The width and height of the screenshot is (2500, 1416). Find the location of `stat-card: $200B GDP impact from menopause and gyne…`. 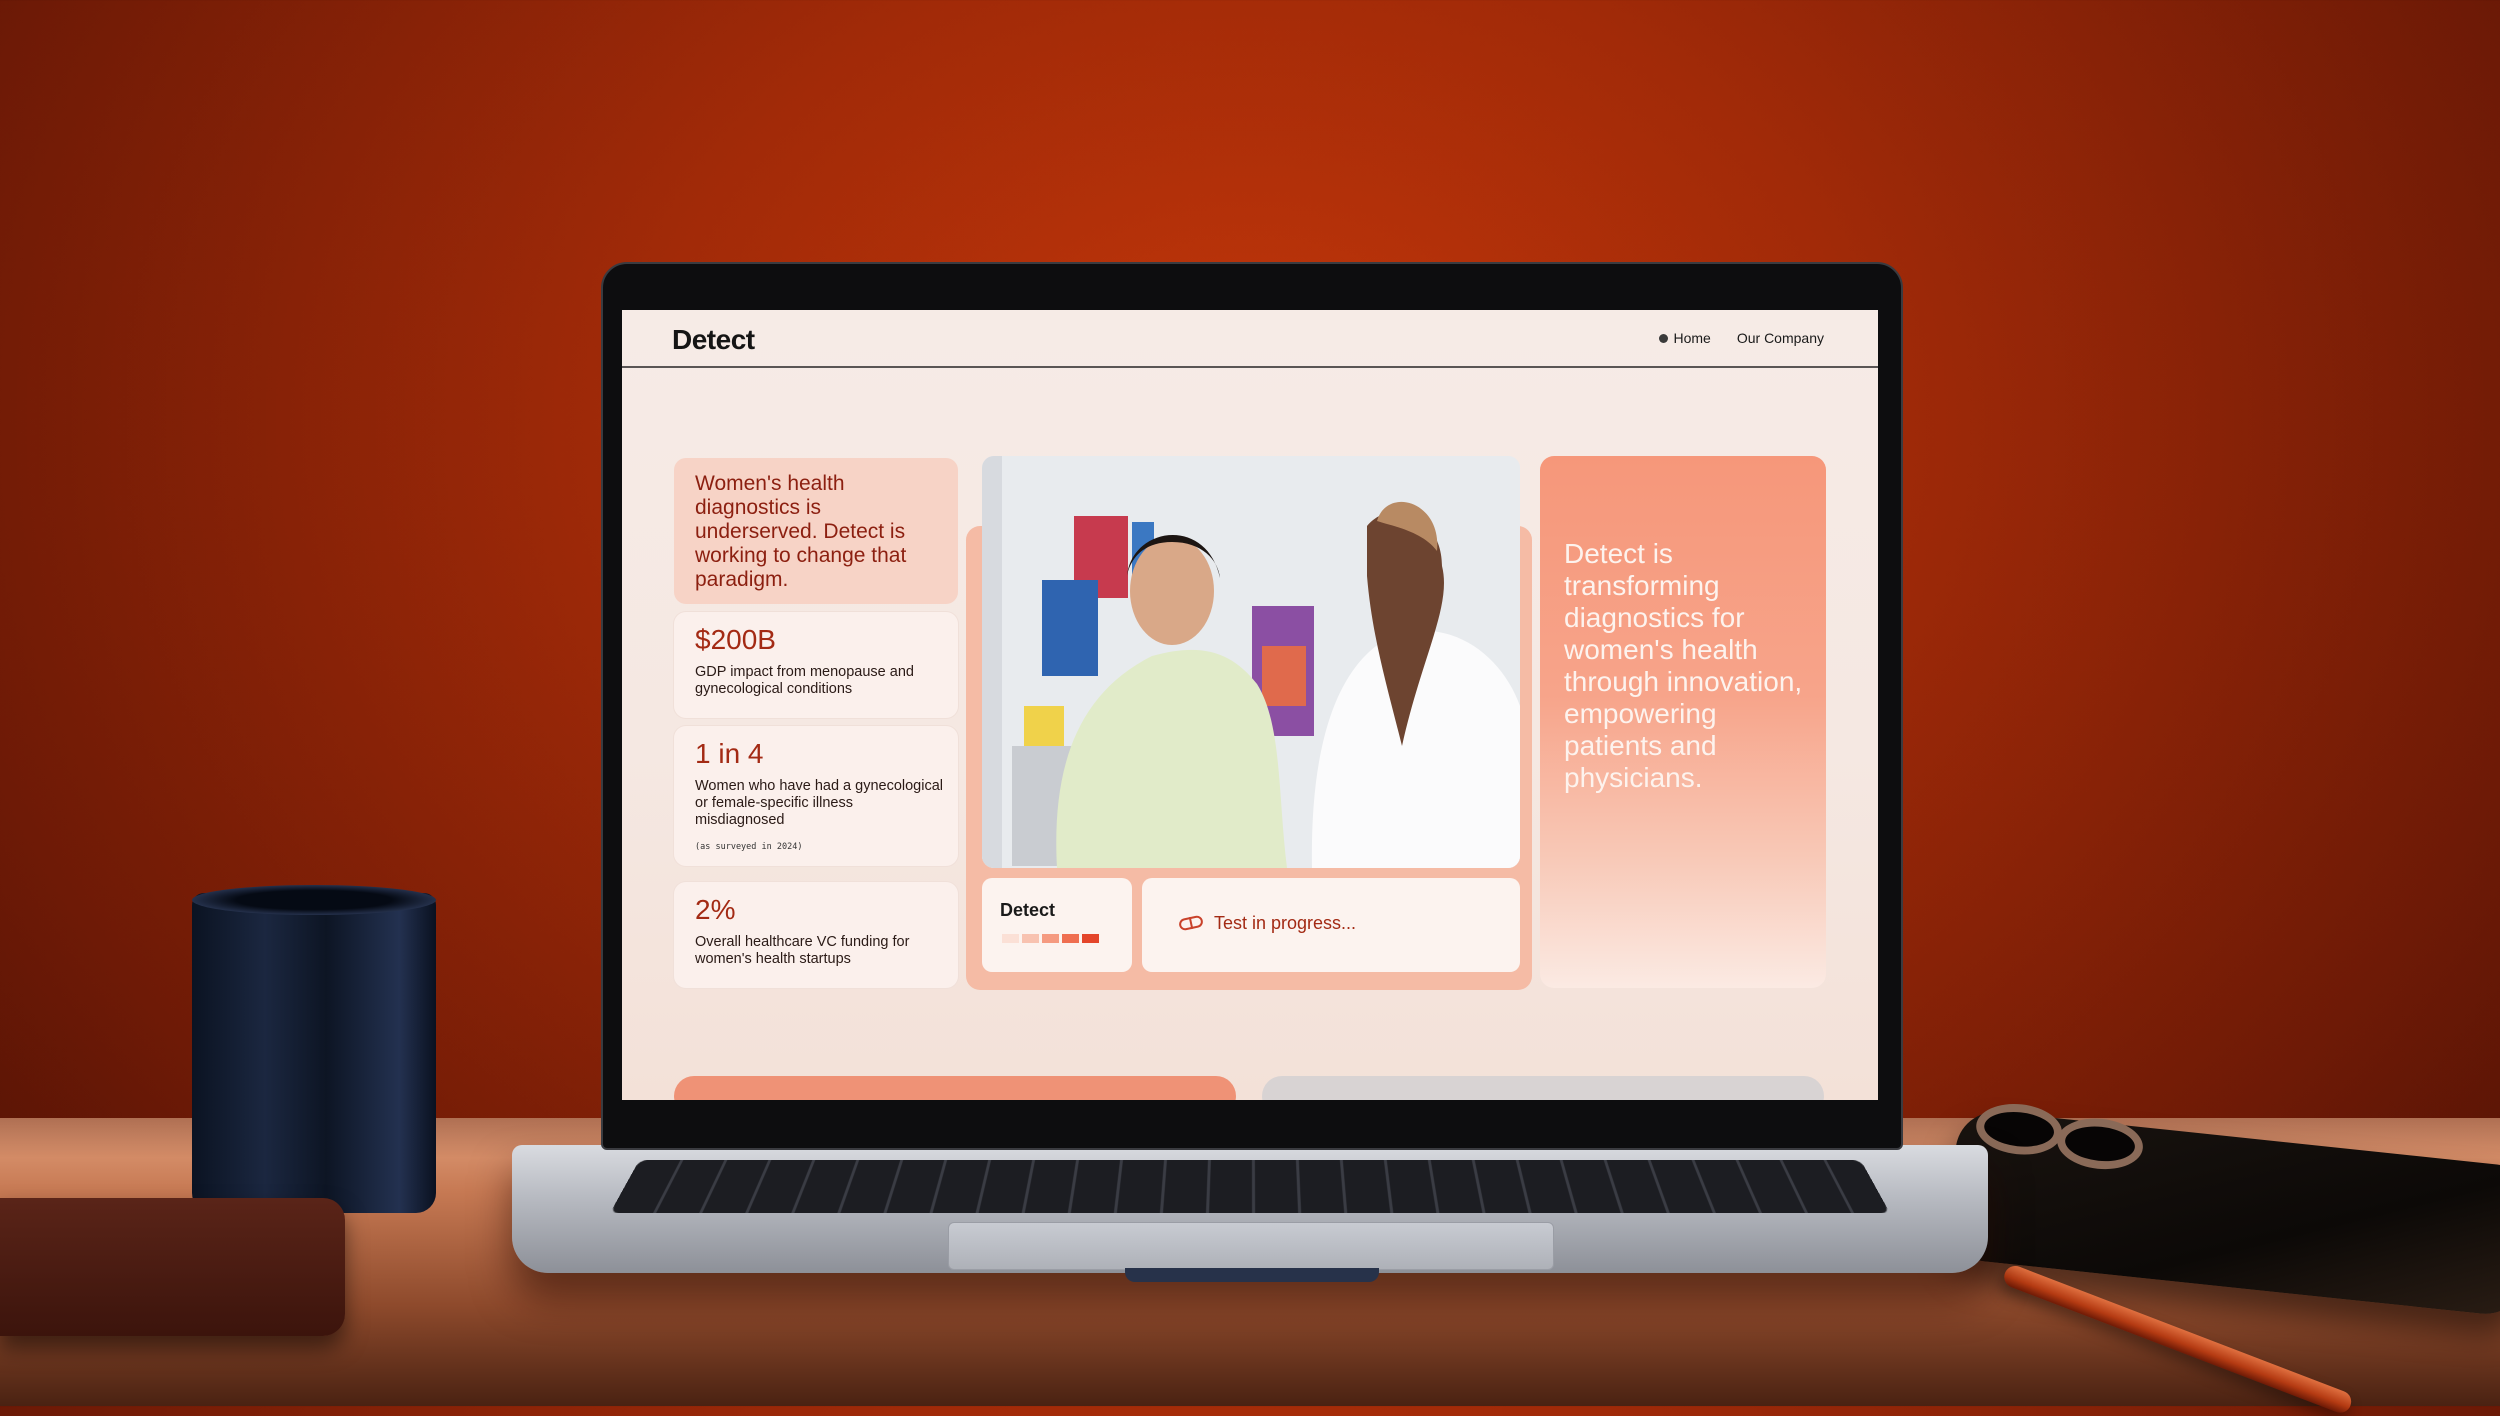

stat-card: $200B GDP impact from menopause and gyne… is located at coordinates (816, 665).